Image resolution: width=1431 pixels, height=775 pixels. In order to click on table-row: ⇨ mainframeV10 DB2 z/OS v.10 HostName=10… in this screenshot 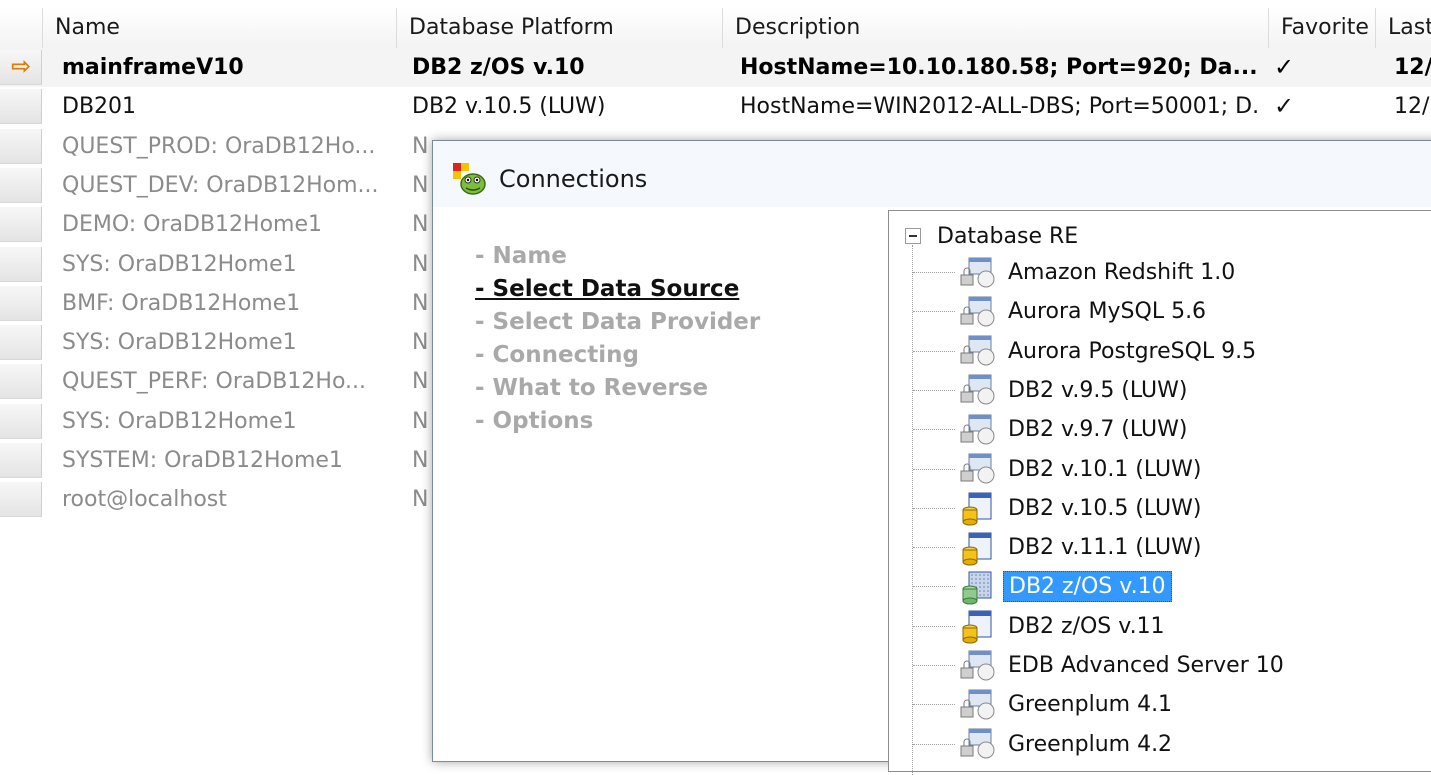, I will do `click(715, 67)`.